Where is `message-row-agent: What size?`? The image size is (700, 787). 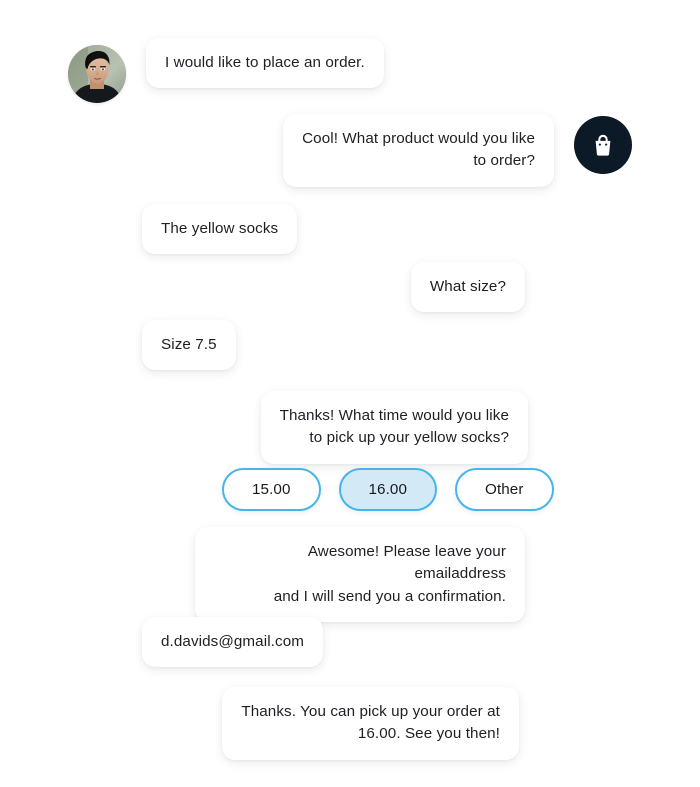
message-row-agent: What size? is located at coordinates (467, 287).